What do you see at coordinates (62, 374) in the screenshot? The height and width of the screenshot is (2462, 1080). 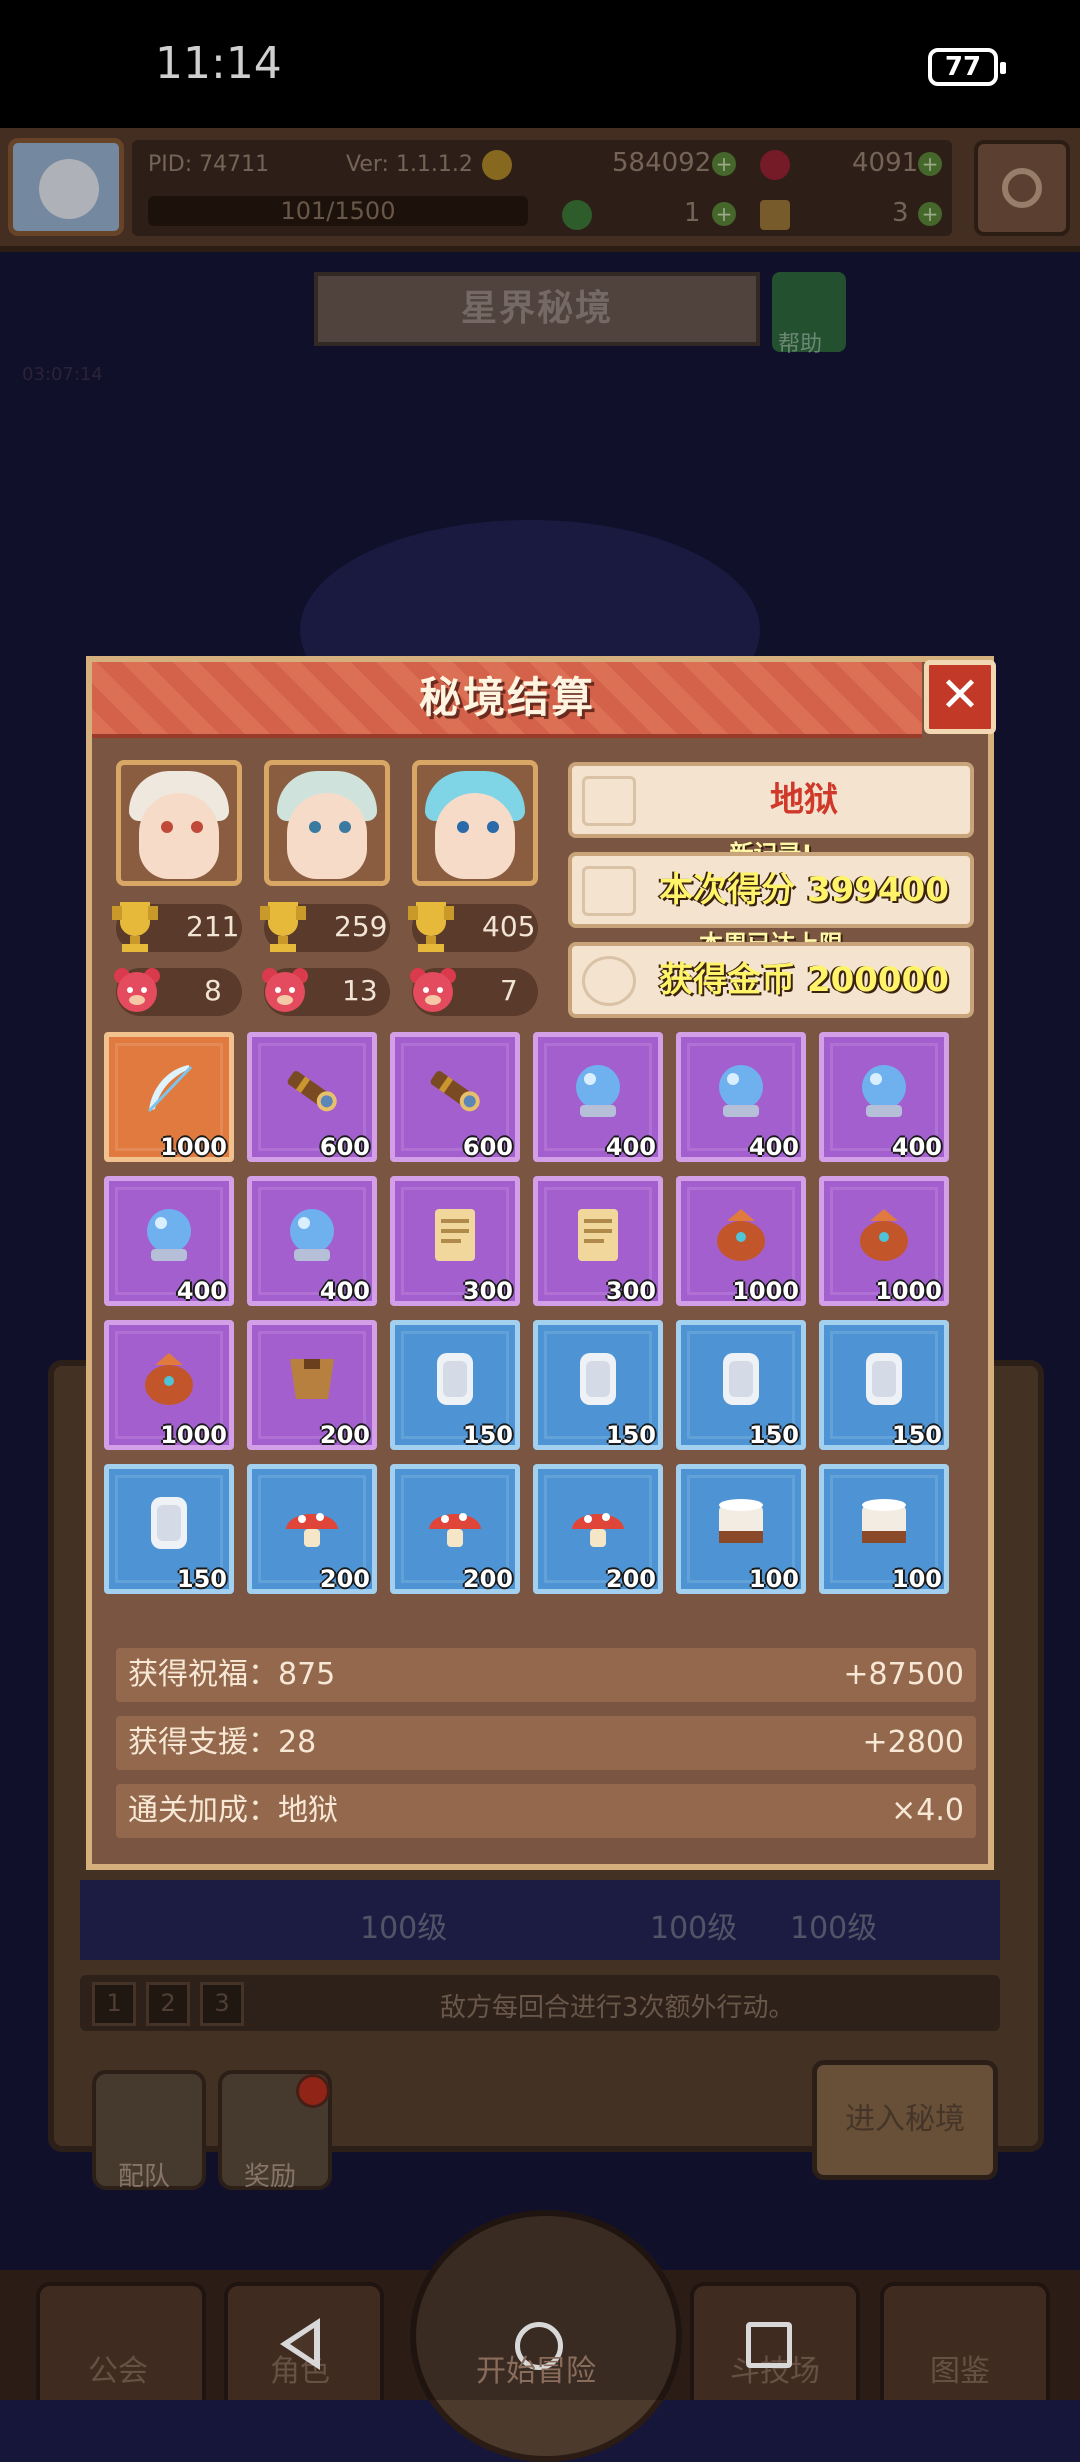 I see `event-timer: 03:07:14` at bounding box center [62, 374].